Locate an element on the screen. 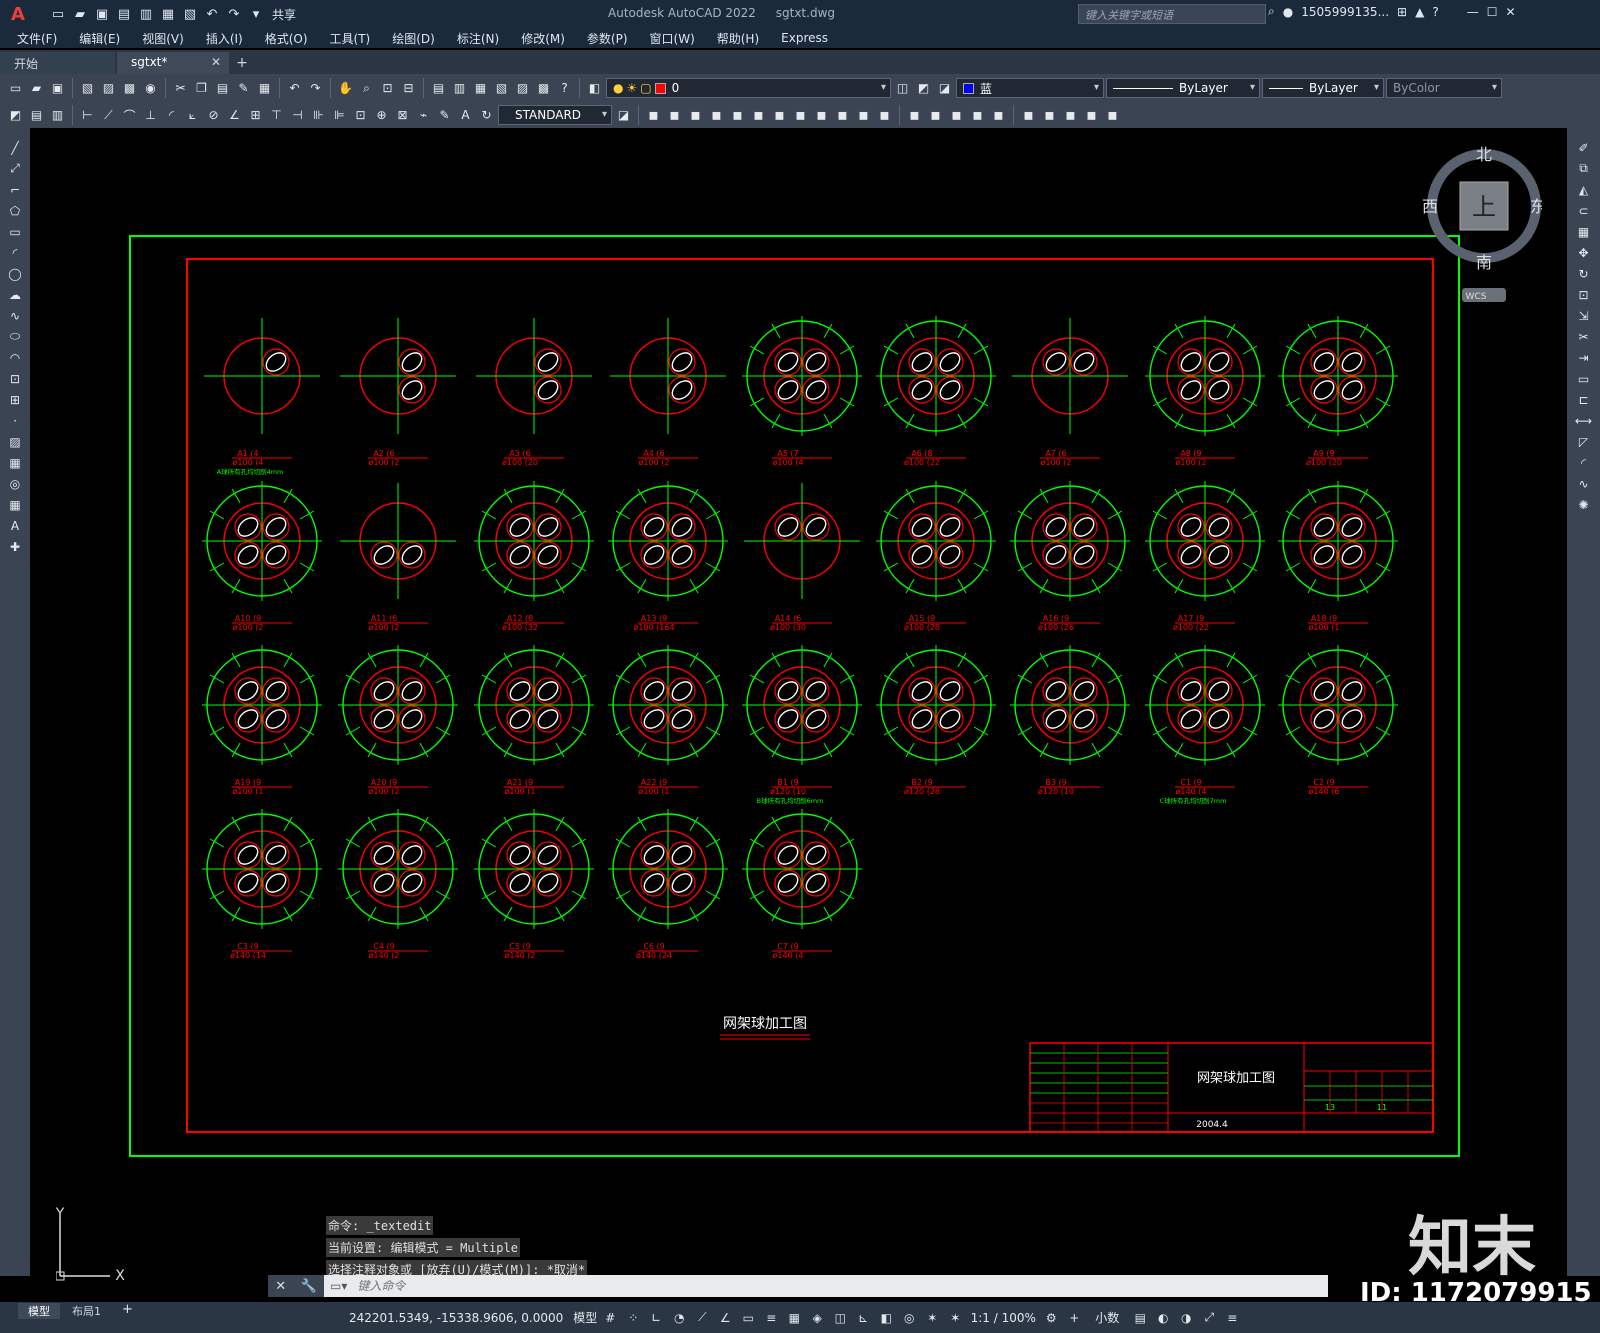 The height and width of the screenshot is (1333, 1600). snap-icon: ⁘ is located at coordinates (633, 1318).